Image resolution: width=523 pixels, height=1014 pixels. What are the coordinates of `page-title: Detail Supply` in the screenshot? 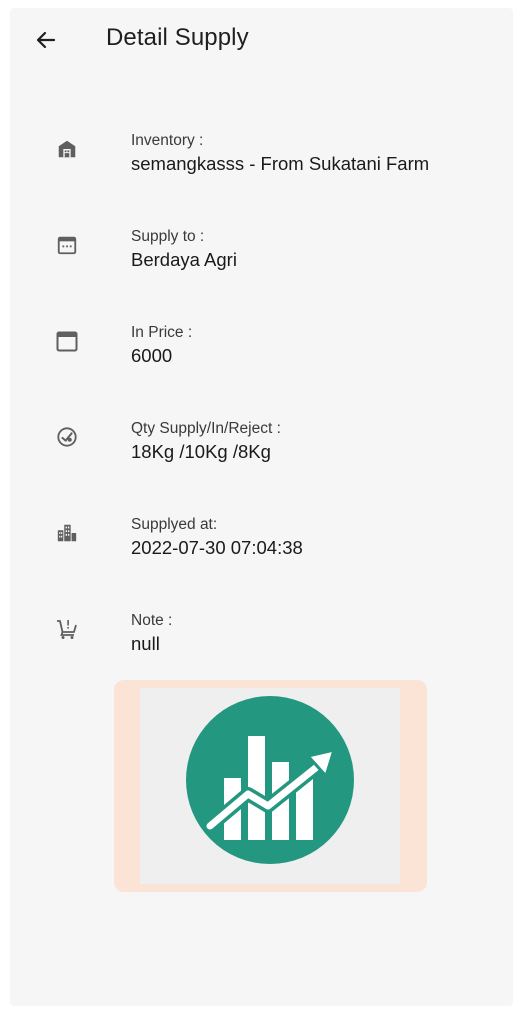 It's located at (177, 37).